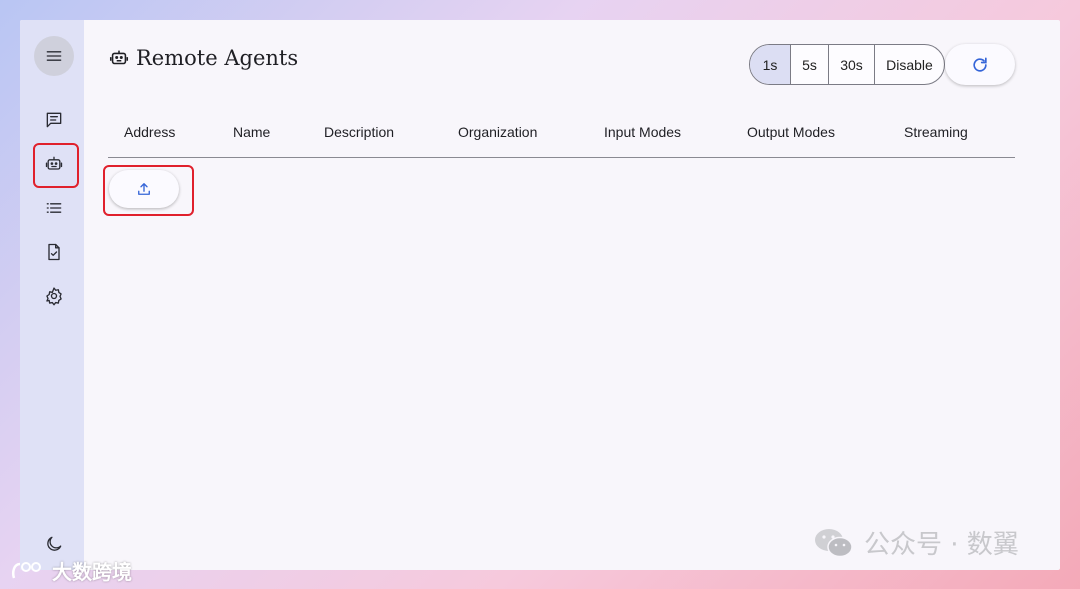  I want to click on column-header-organization: Organization, so click(497, 132).